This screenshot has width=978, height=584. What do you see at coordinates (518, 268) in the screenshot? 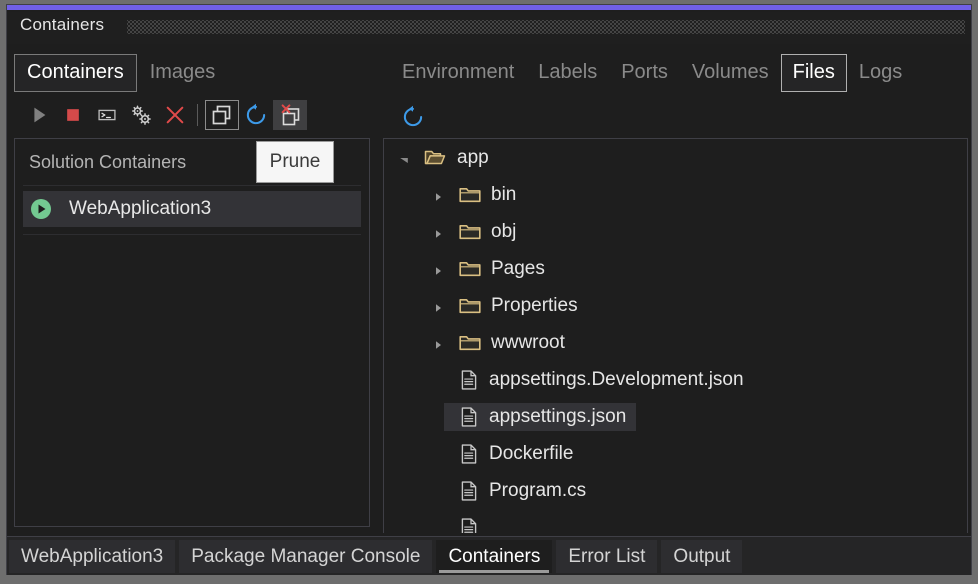
I see `tree-item-label: Pages` at bounding box center [518, 268].